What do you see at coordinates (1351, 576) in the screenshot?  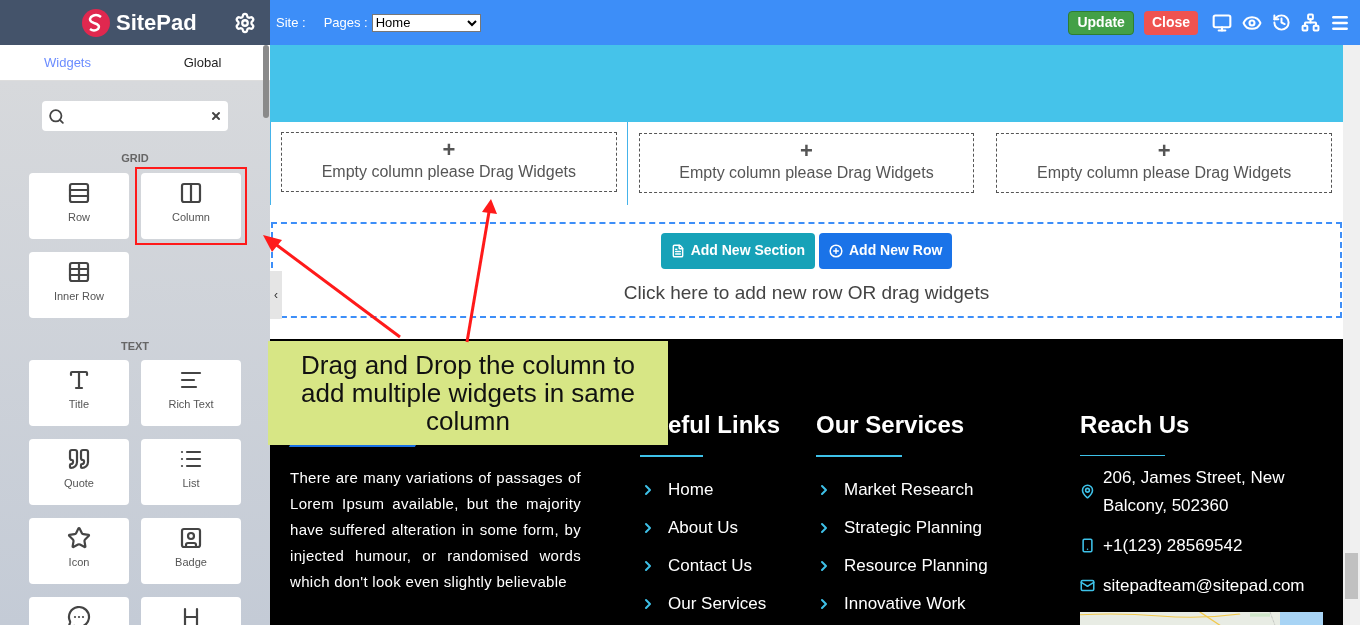 I see `scrollbar-thumb` at bounding box center [1351, 576].